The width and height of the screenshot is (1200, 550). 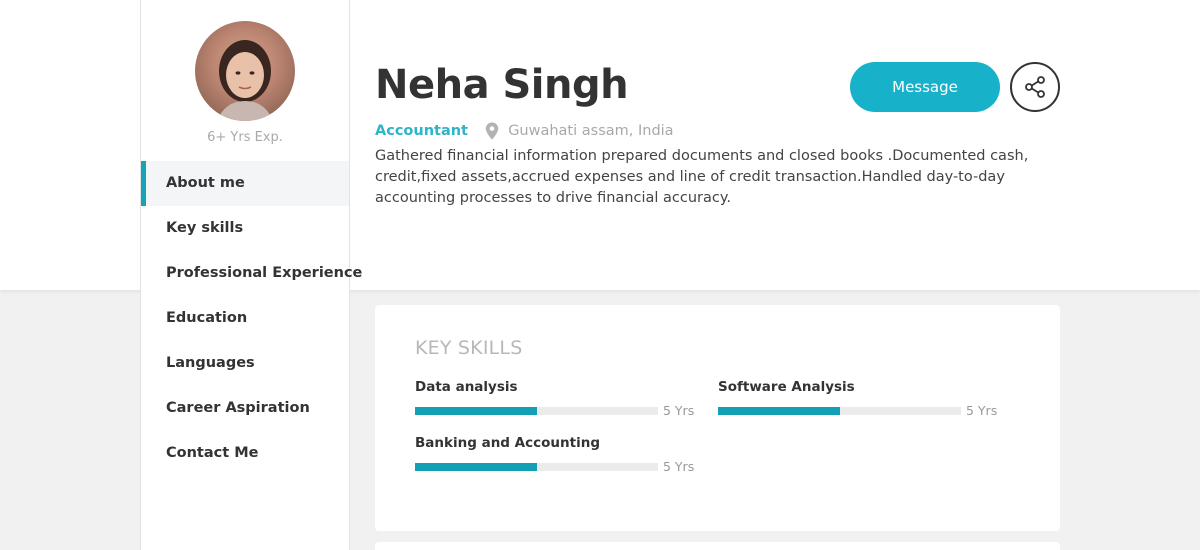 What do you see at coordinates (245, 408) in the screenshot?
I see `sidebar-item-career-aspiration: Career Aspiration` at bounding box center [245, 408].